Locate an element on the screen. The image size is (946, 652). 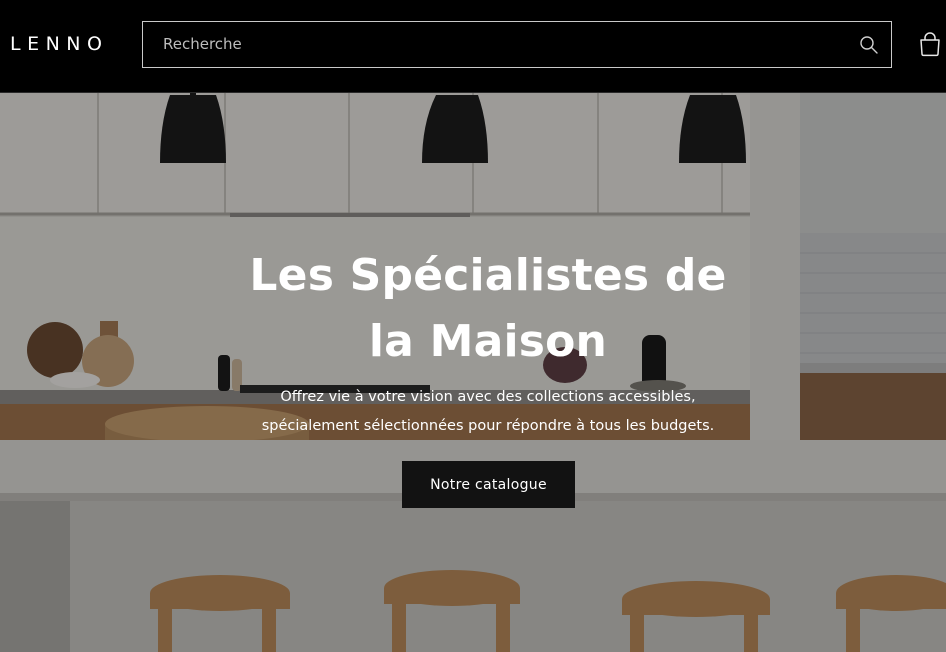
search-placeholder: Recherche is located at coordinates (202, 44).